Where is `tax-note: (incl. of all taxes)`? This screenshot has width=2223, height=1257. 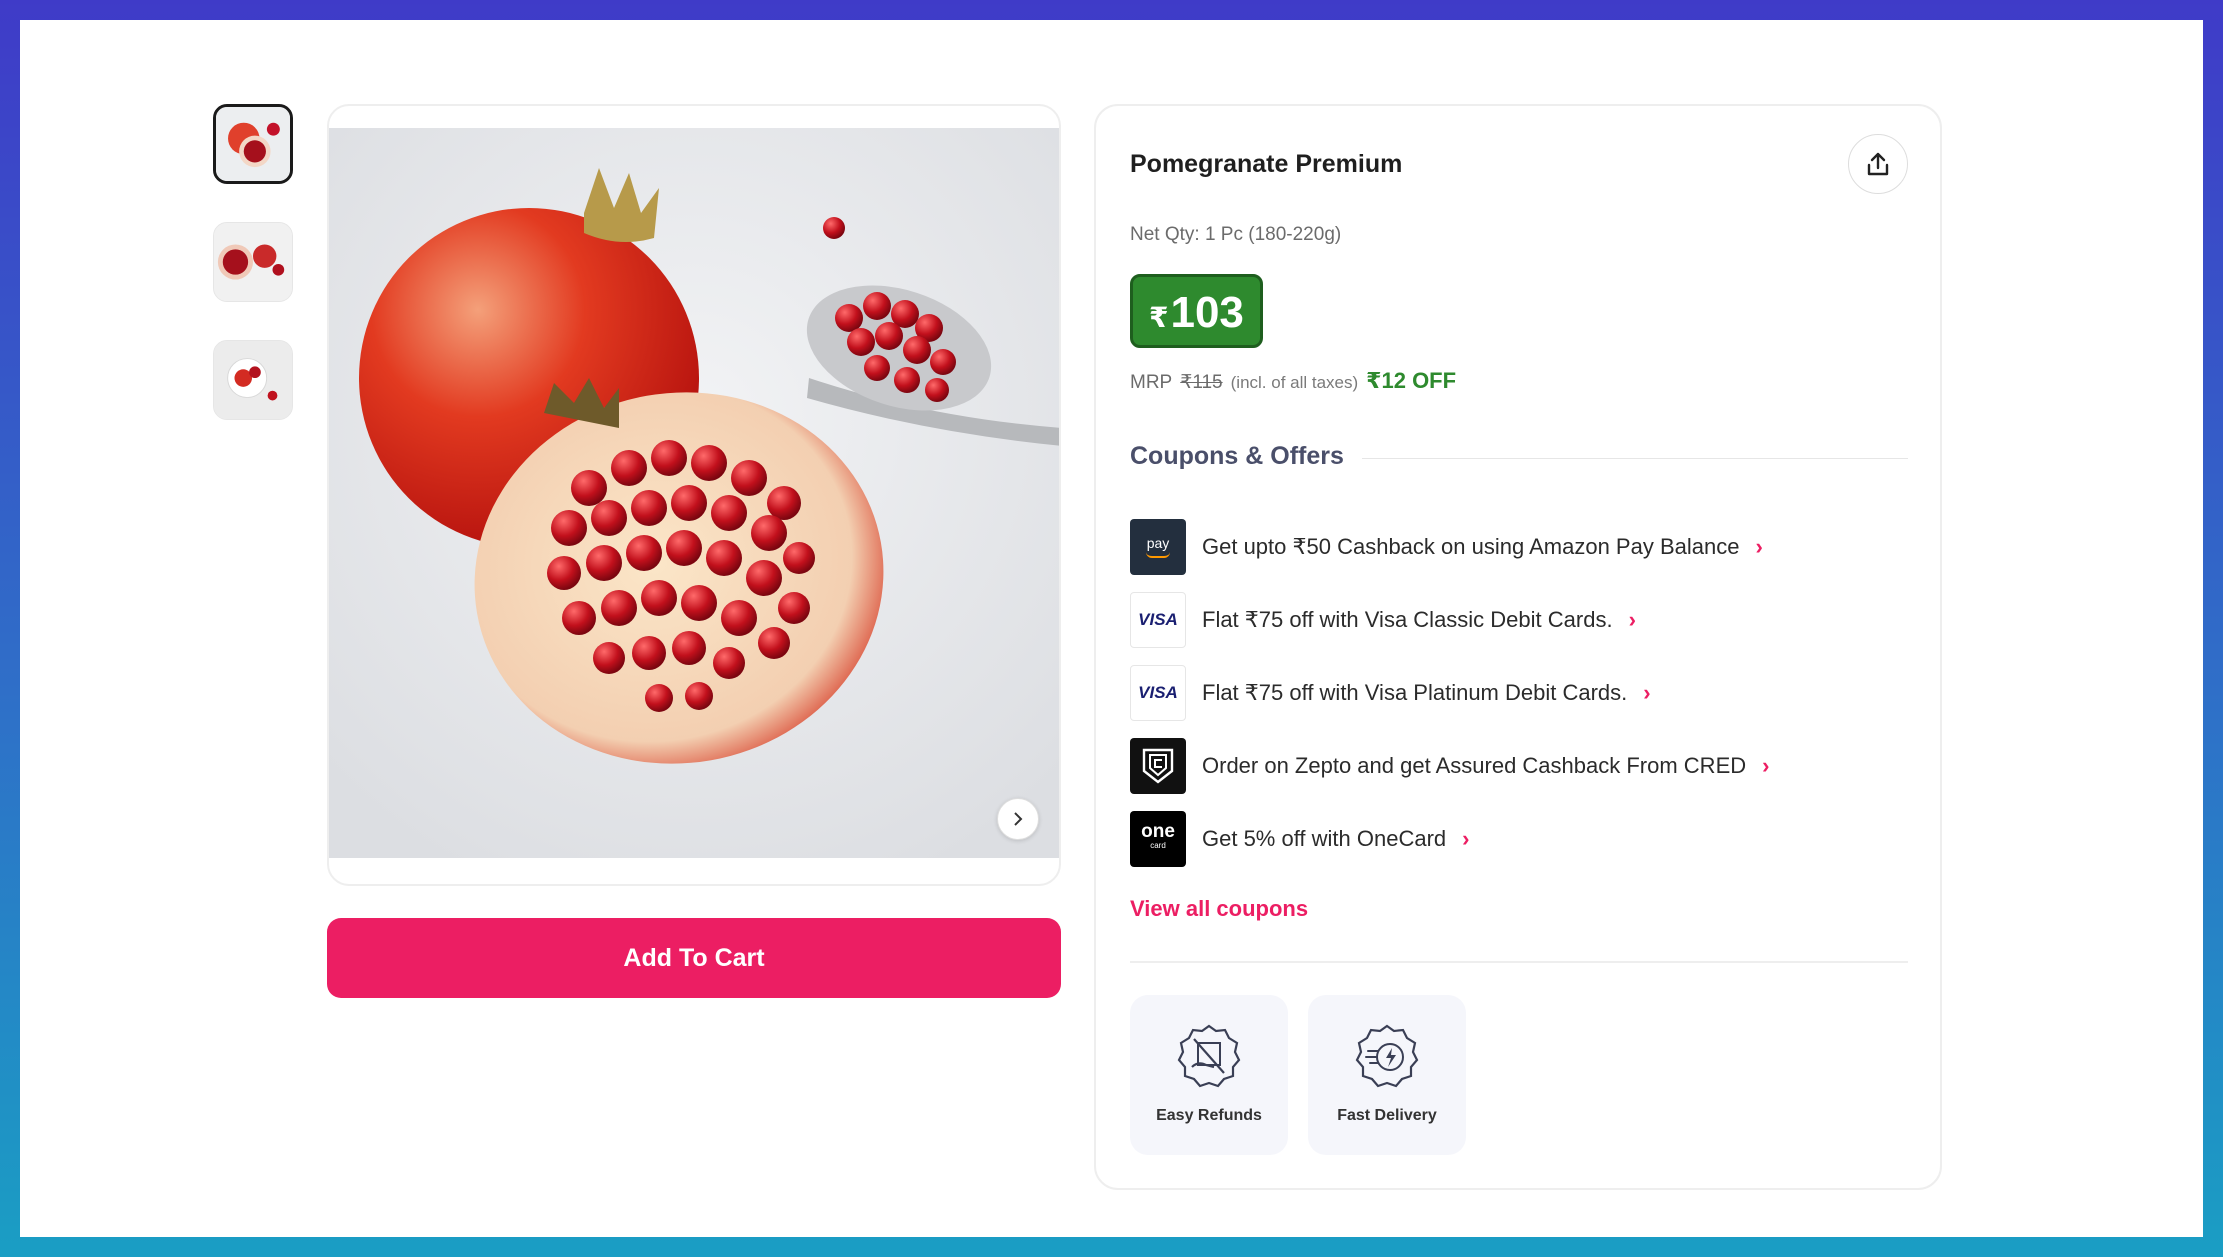 tax-note: (incl. of all taxes) is located at coordinates (1294, 382).